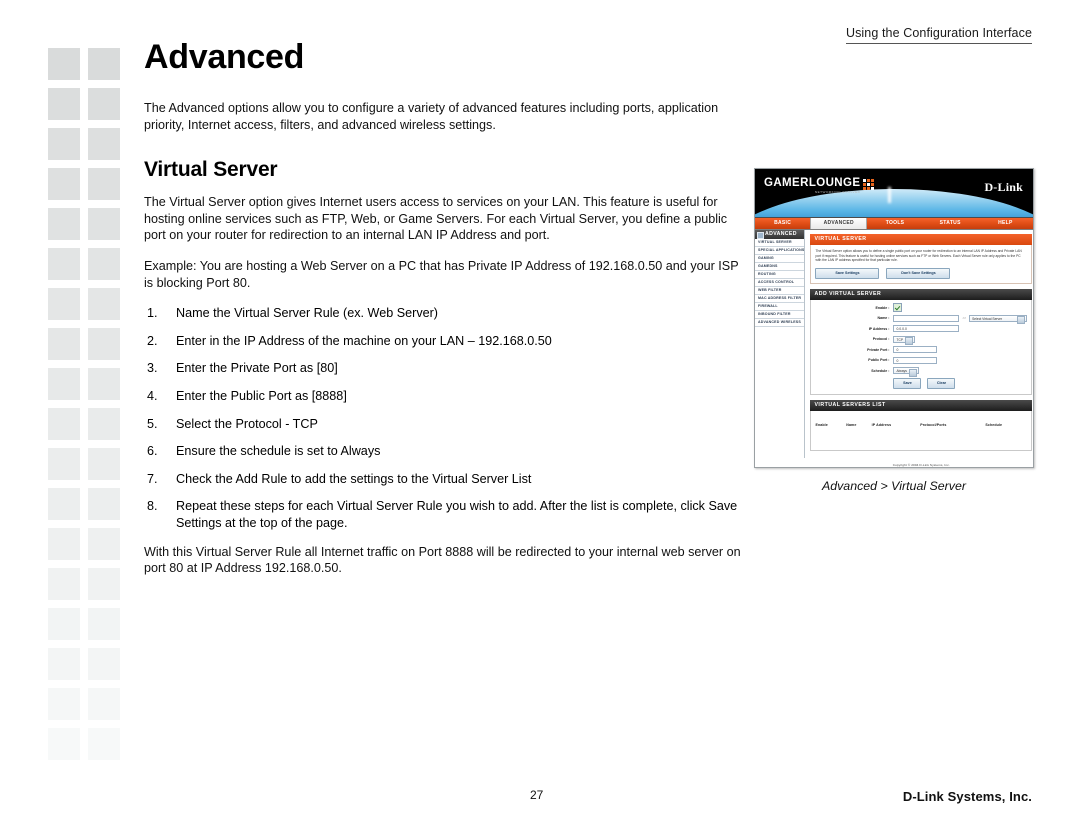 The width and height of the screenshot is (1080, 834). Describe the element at coordinates (869, 184) in the screenshot. I see `logo-dot-matrix-icon` at that location.